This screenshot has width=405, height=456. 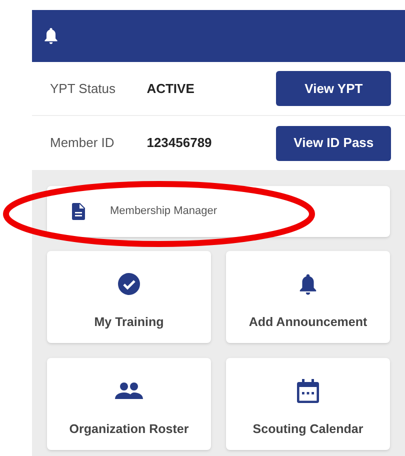 I want to click on people-icon, so click(x=129, y=391).